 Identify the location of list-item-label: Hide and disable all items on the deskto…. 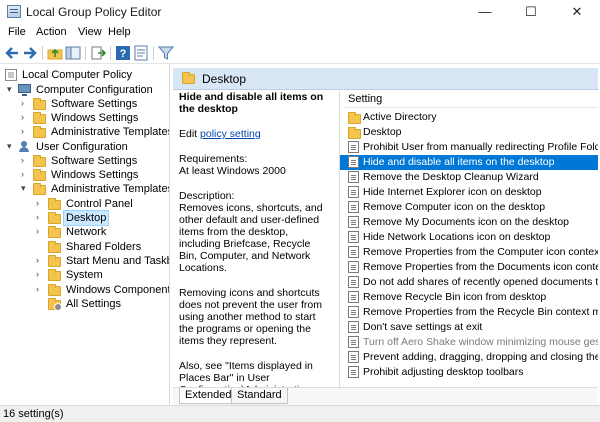
(459, 162).